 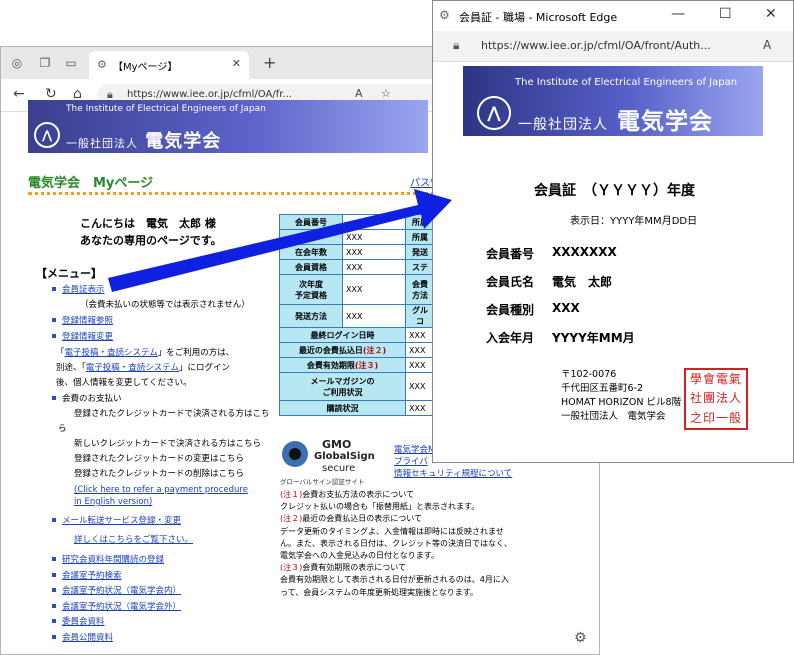 What do you see at coordinates (87, 637) in the screenshot?
I see `public-link: 会員公開資料` at bounding box center [87, 637].